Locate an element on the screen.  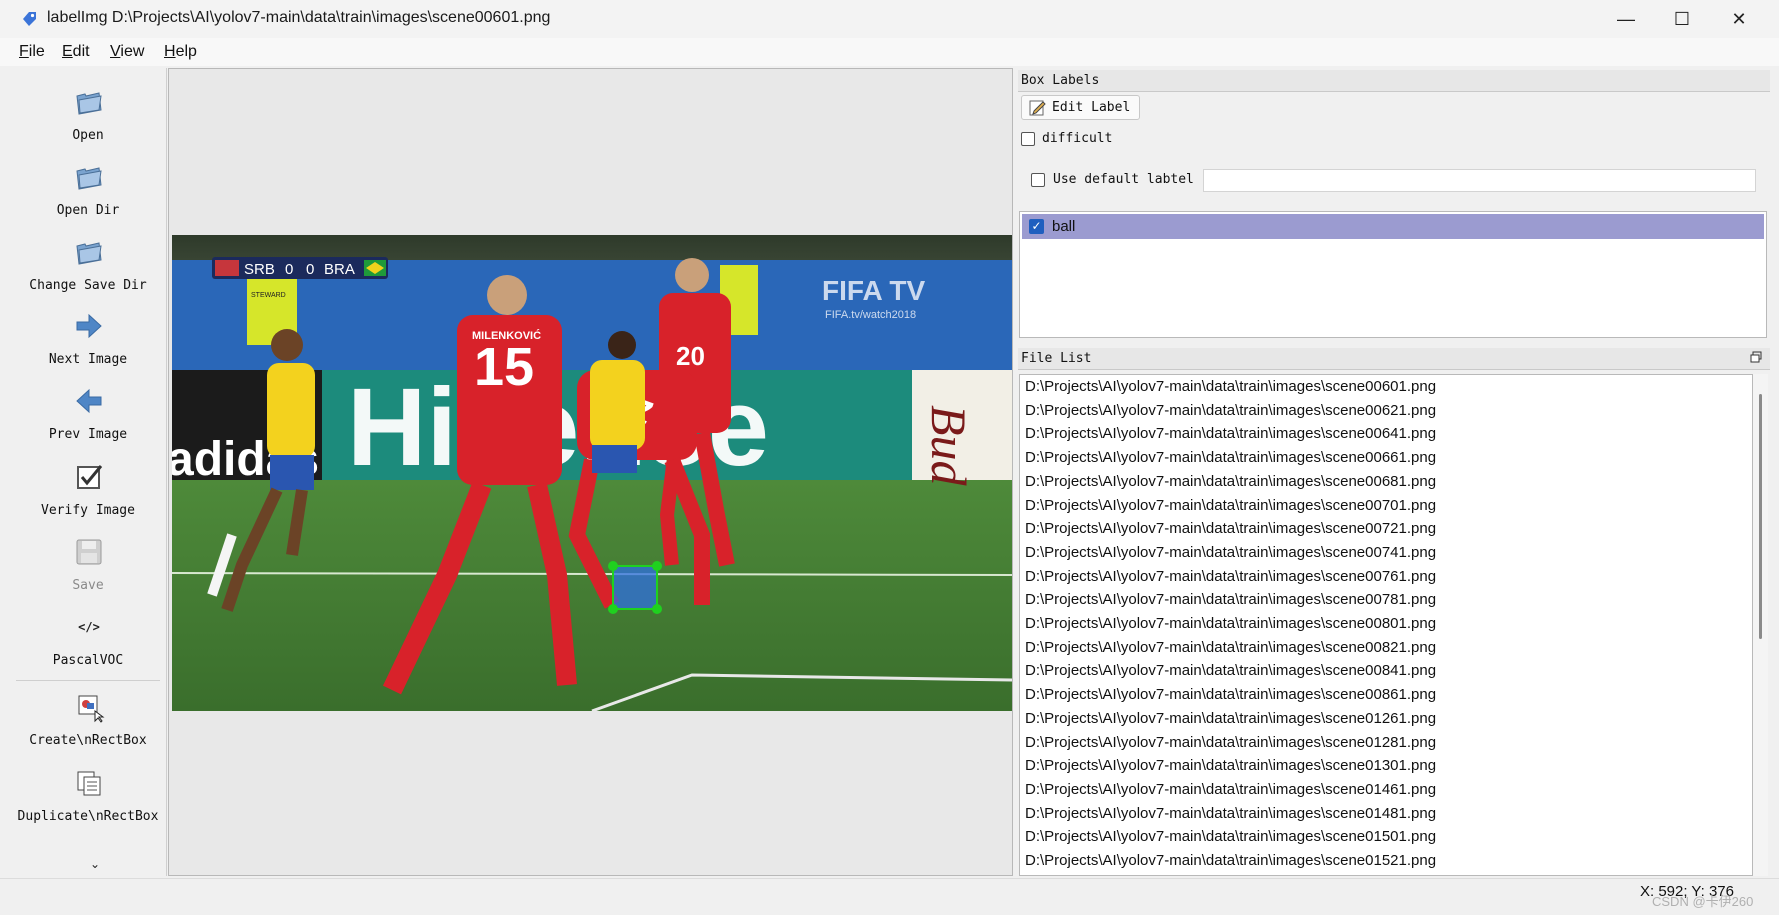
edit-label-text: Edit Label is located at coordinates (1091, 107).